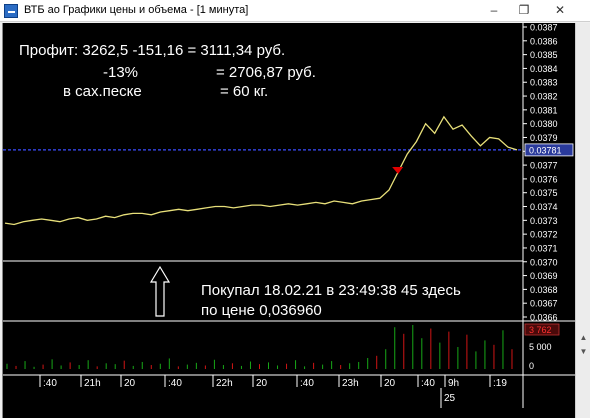 The height and width of the screenshot is (418, 590). Describe the element at coordinates (331, 290) in the screenshot. I see `purchase-note: Покупал 18.02.21 в 23:49:38 45 здесь` at that location.